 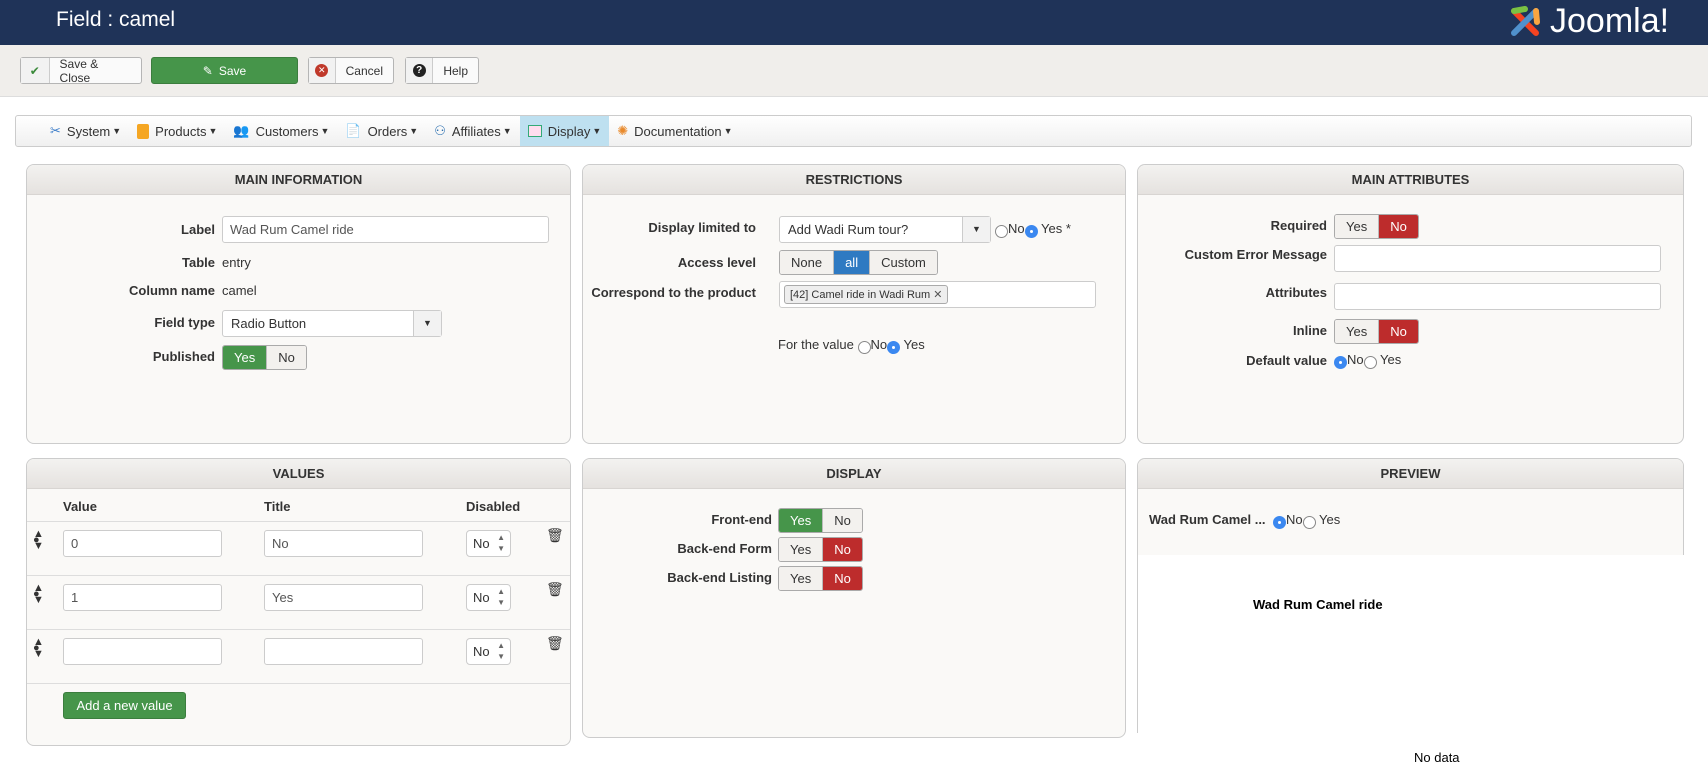 I want to click on panel-title: RESTRICTIONS, so click(x=854, y=180).